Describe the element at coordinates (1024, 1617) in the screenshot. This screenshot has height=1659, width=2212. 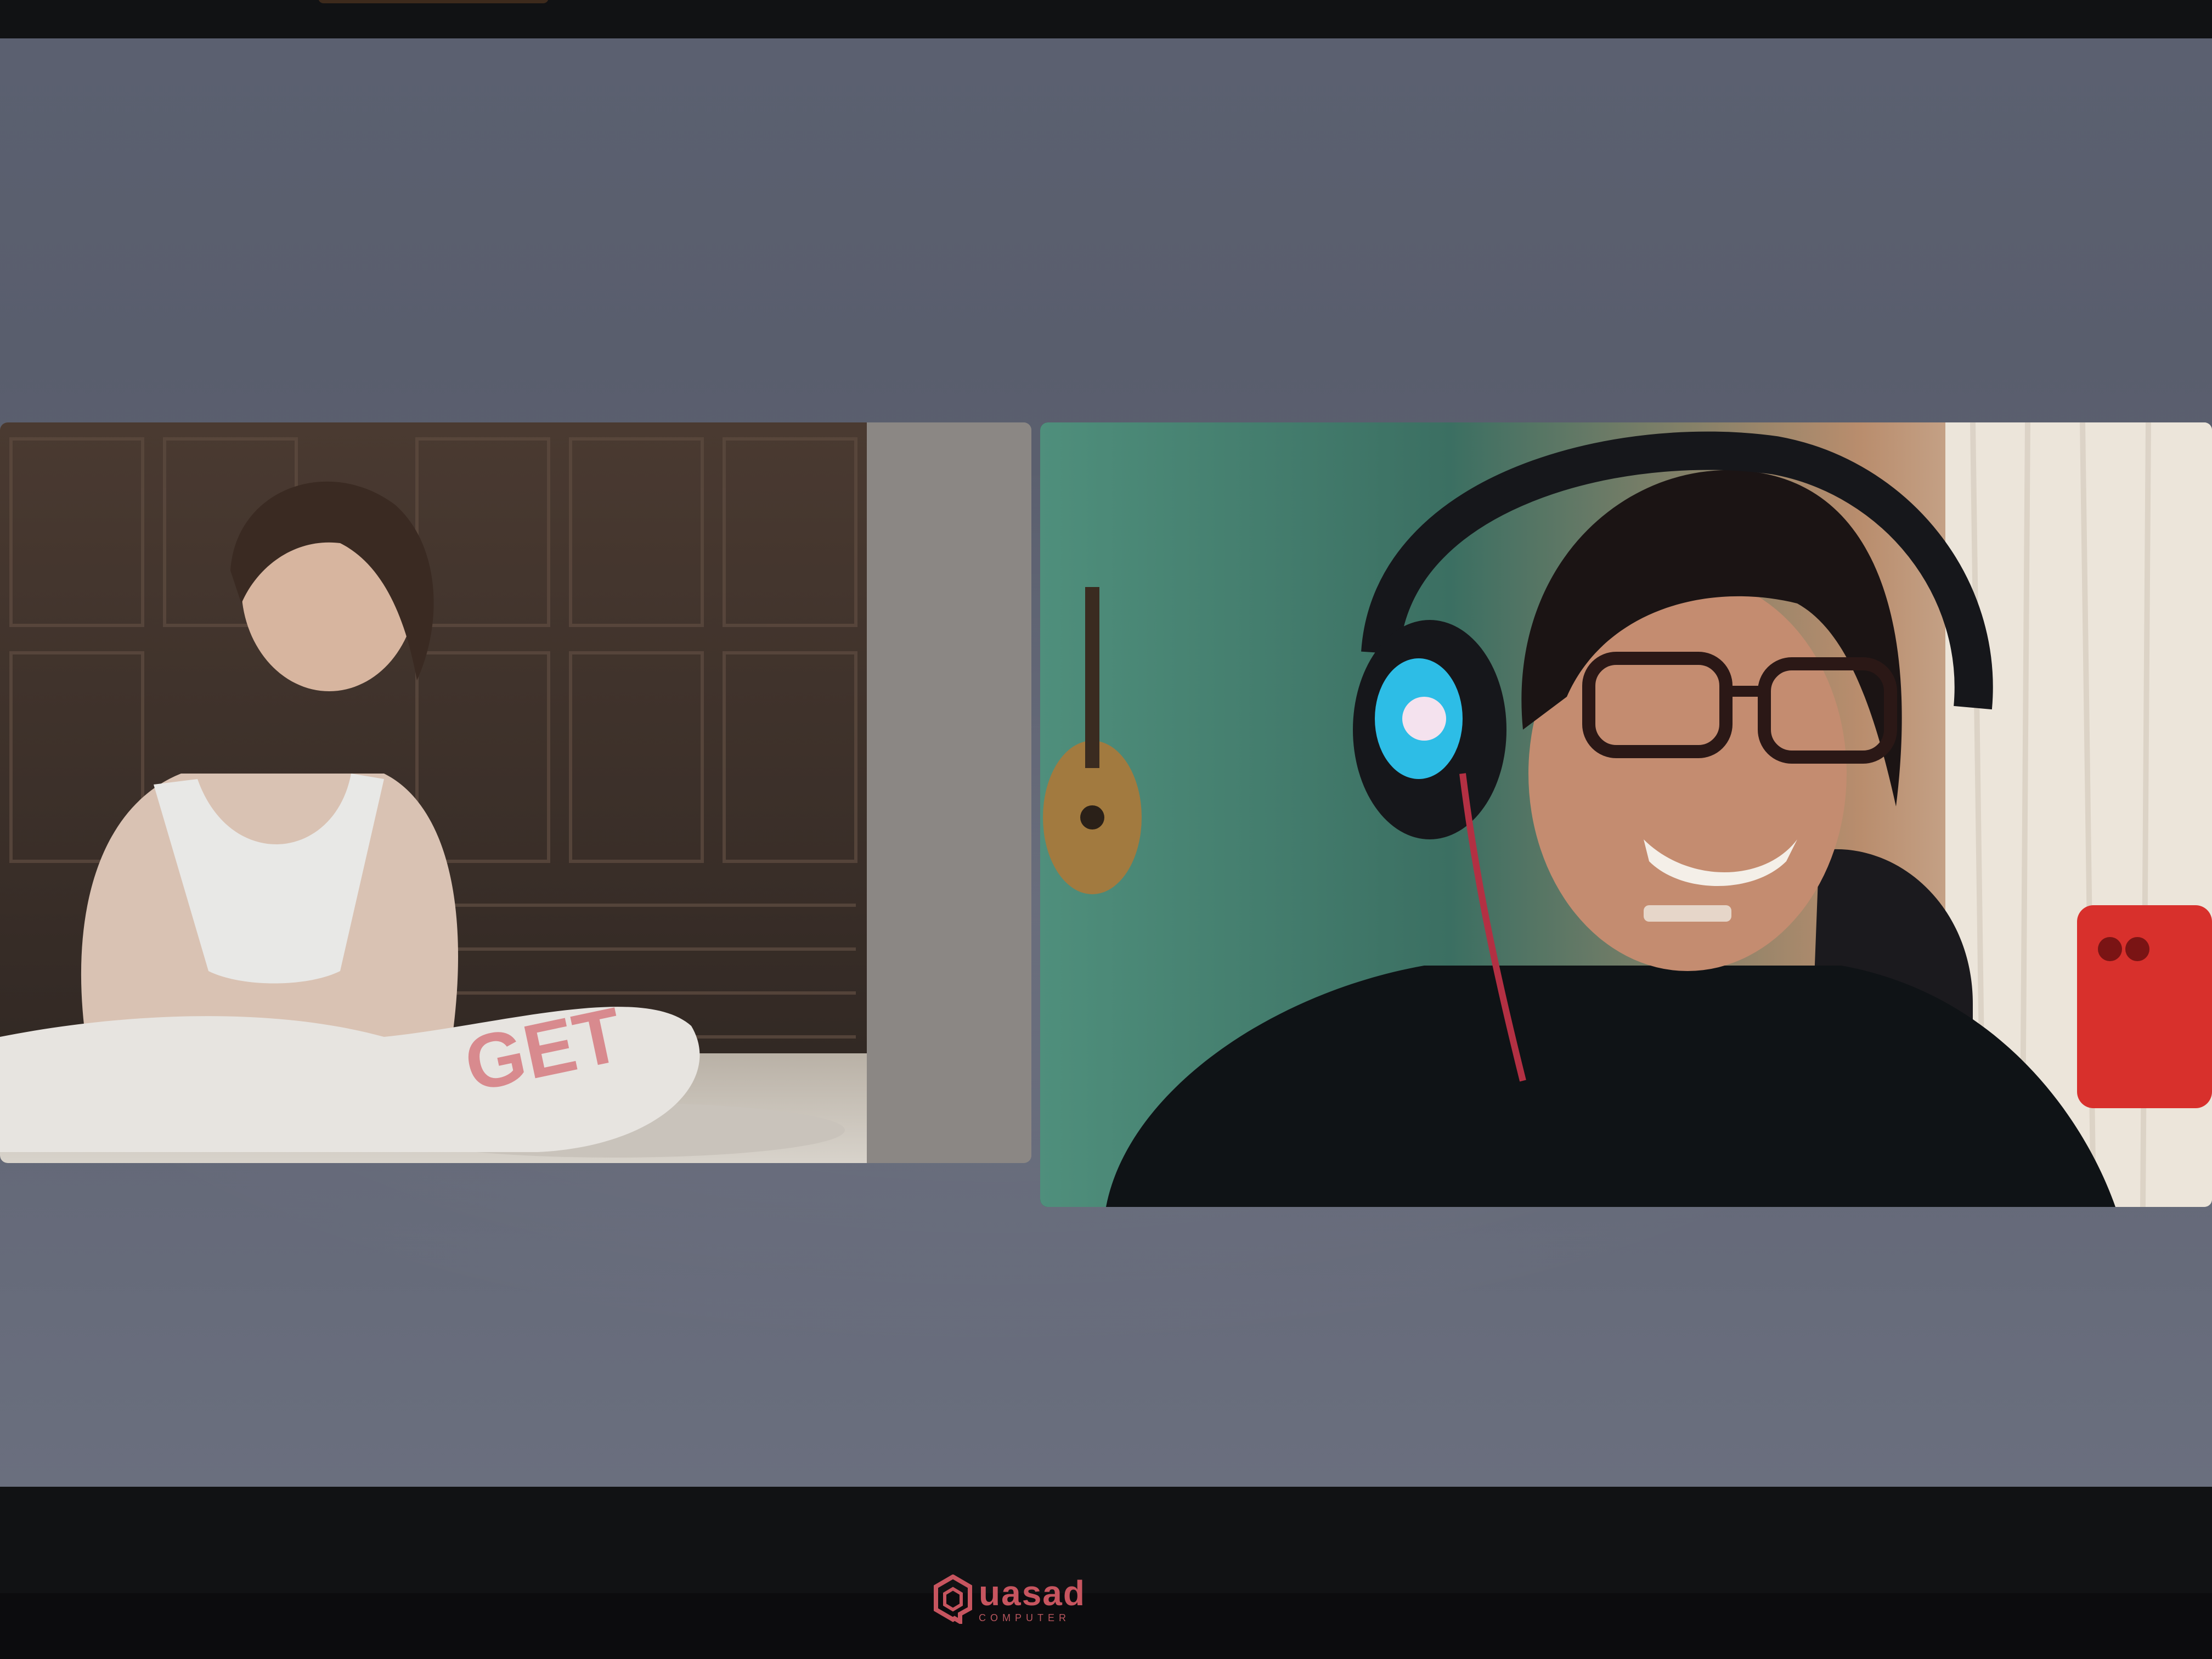
I see `brand-subtitle: COMPUTER` at that location.